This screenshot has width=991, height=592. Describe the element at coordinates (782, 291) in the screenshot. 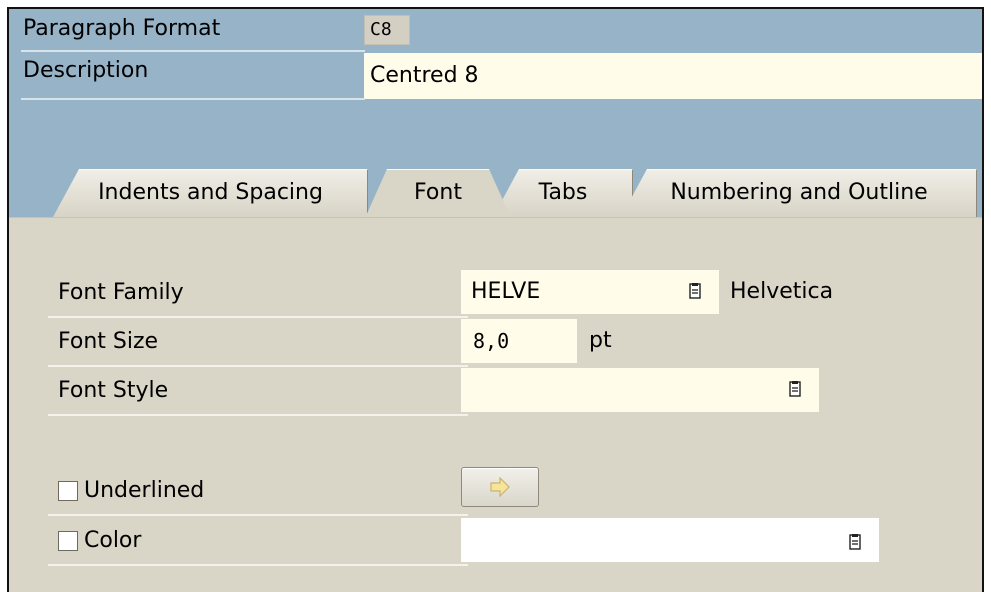

I see `font-family-name: Helvetica` at that location.